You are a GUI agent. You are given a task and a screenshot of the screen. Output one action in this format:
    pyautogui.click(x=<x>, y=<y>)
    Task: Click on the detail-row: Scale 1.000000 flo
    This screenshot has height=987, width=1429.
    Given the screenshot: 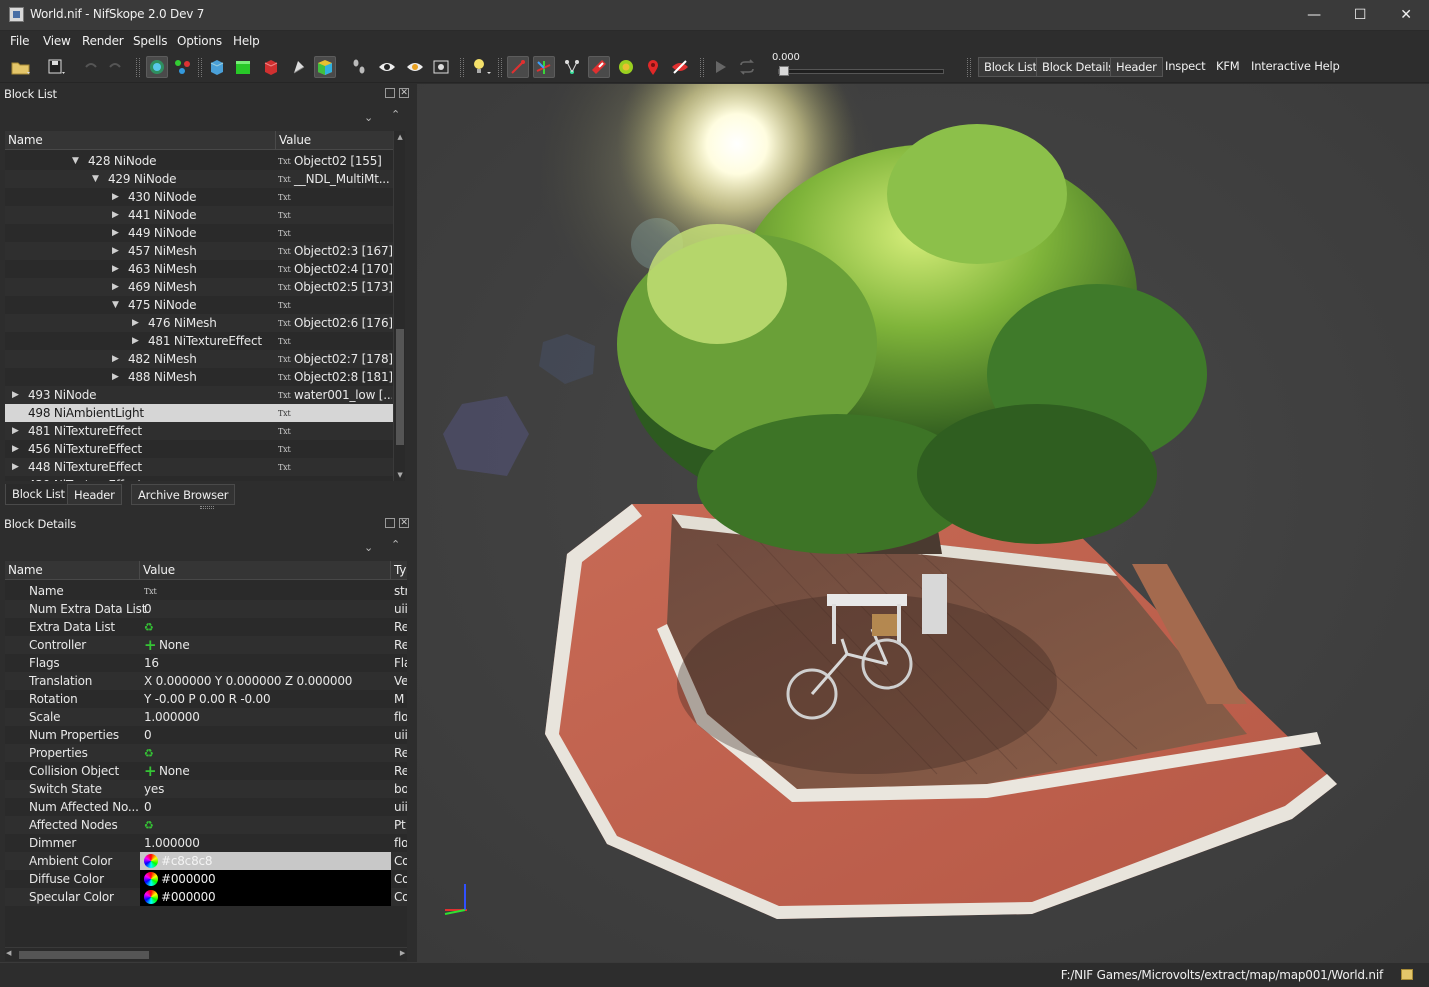 What is the action you would take?
    pyautogui.click(x=206, y=717)
    